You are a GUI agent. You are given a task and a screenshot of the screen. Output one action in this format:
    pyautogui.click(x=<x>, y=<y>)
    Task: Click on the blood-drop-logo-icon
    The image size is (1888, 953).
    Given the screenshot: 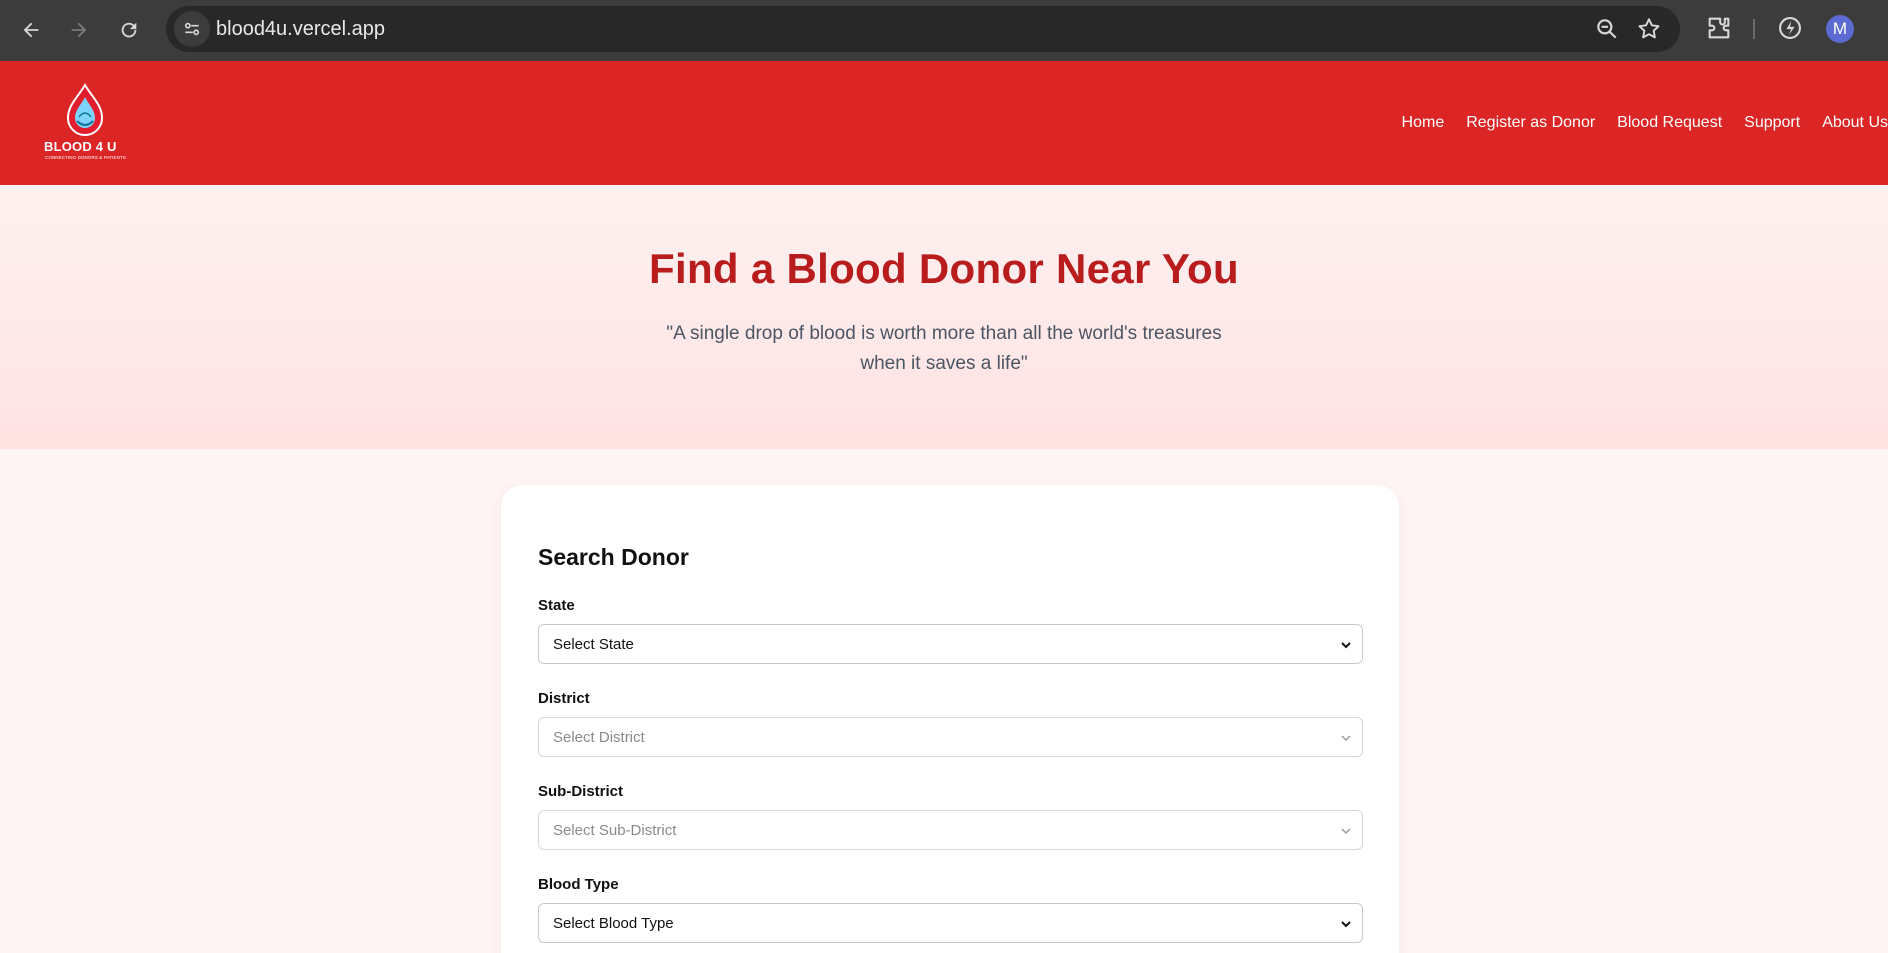 What is the action you would take?
    pyautogui.click(x=85, y=109)
    